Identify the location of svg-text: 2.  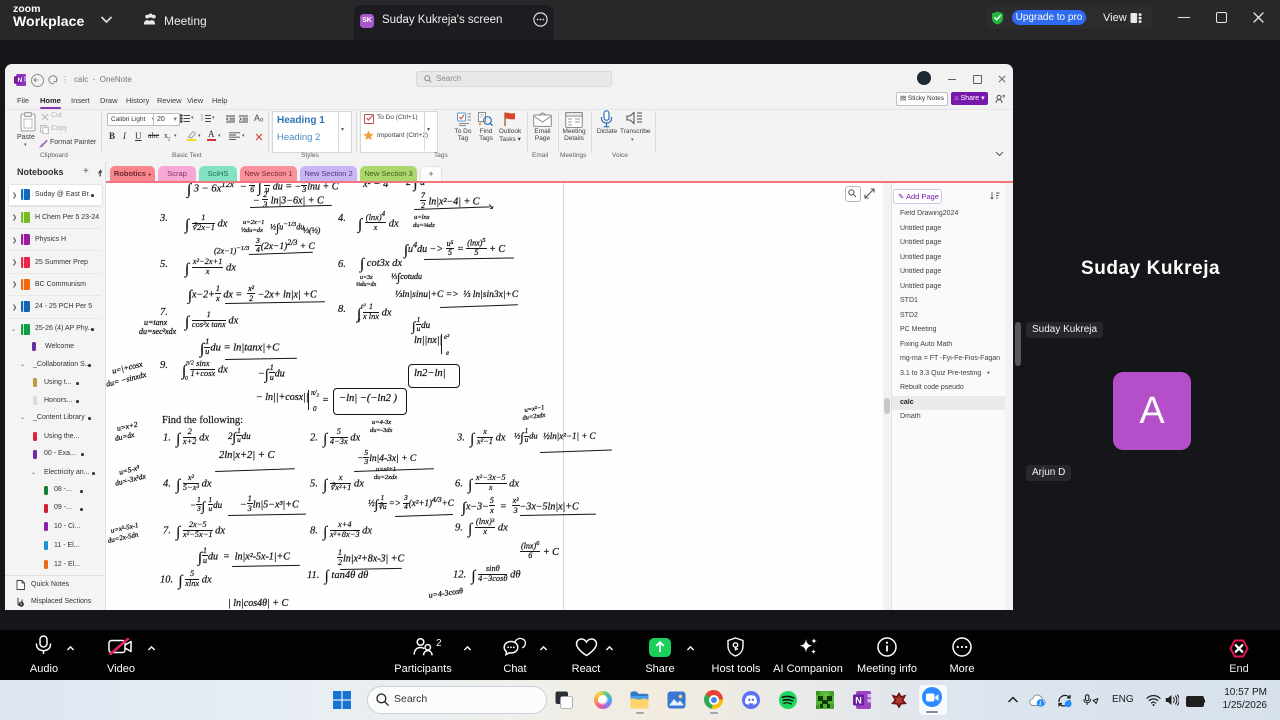
(202, 120).